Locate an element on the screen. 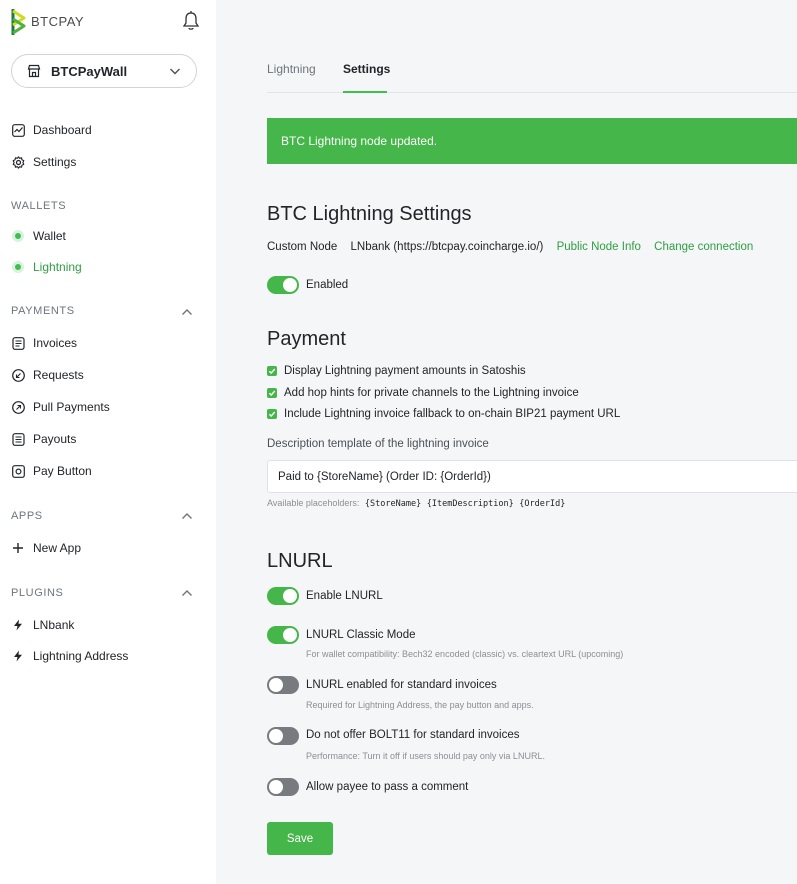  placeholder-orderid: {OrderId} is located at coordinates (542, 504).